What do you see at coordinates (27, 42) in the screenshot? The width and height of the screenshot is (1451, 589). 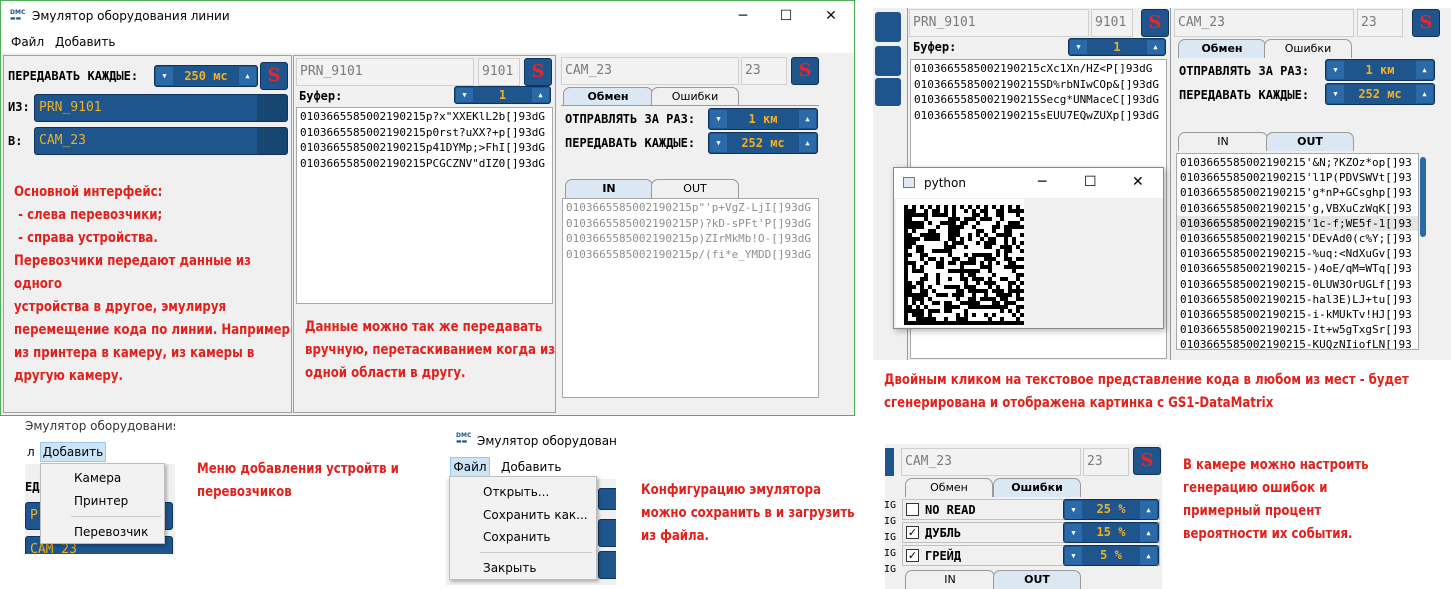 I see `menu-file: Файл` at bounding box center [27, 42].